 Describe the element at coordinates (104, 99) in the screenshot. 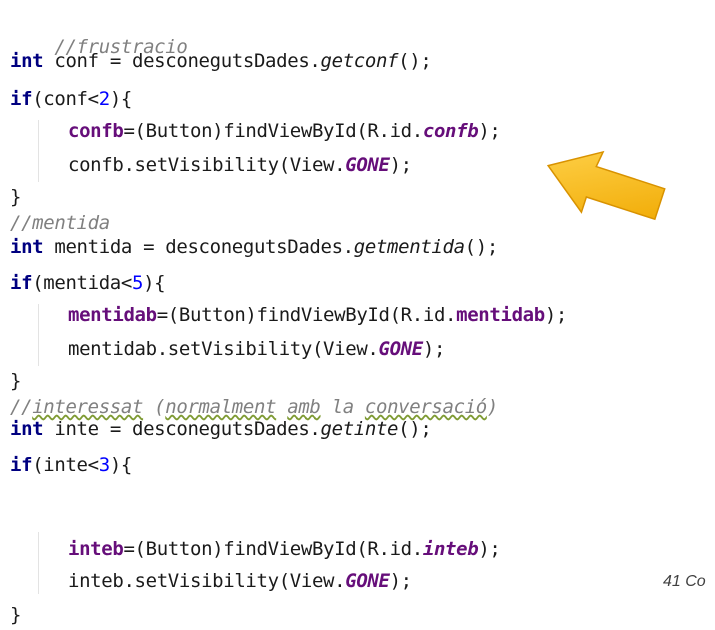

I see `number-token: 2` at that location.